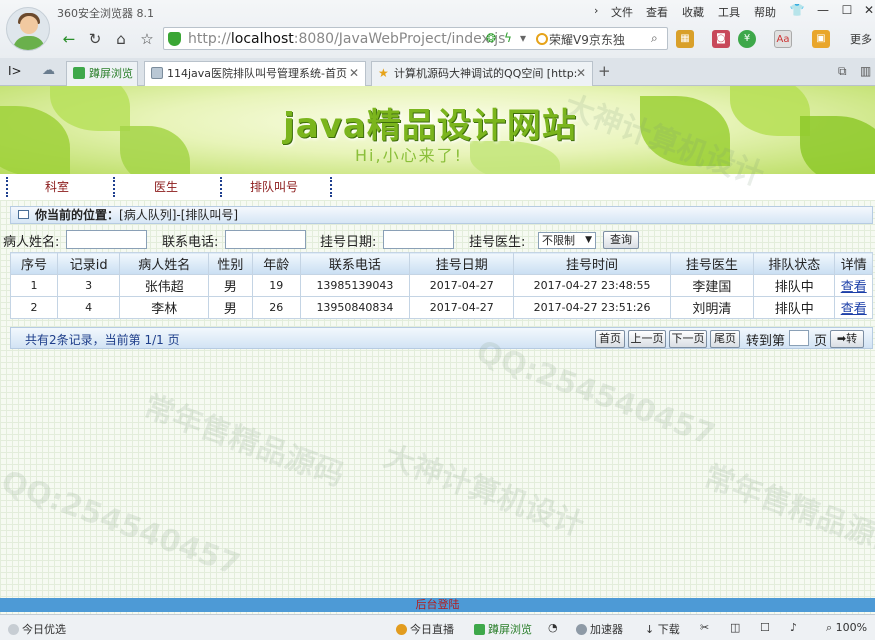 This screenshot has width=875, height=640. Describe the element at coordinates (794, 263) in the screenshot. I see `col-header: 排队状态` at that location.